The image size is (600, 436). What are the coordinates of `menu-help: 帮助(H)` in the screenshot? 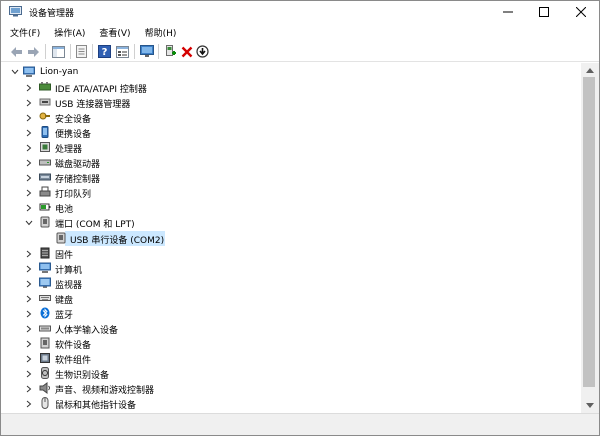 It's located at (161, 32).